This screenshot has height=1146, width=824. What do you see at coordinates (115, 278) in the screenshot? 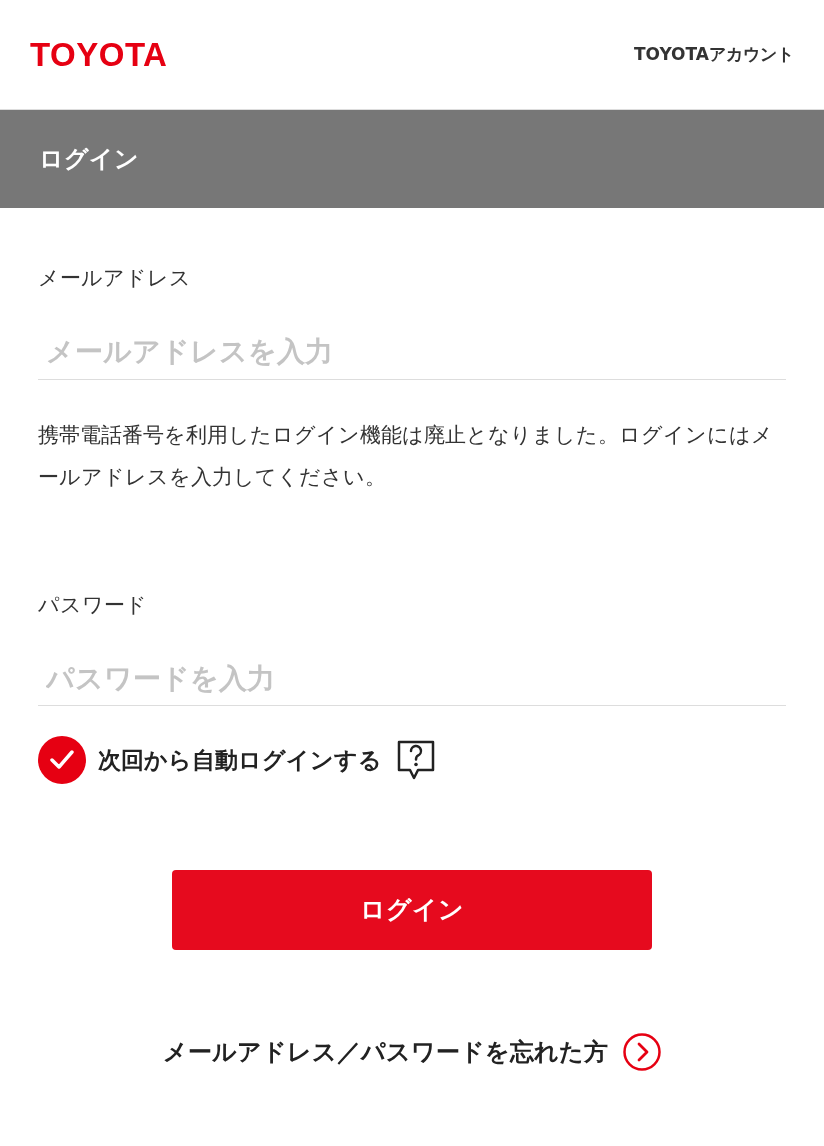
I see `email-label: メールアドレス` at bounding box center [115, 278].